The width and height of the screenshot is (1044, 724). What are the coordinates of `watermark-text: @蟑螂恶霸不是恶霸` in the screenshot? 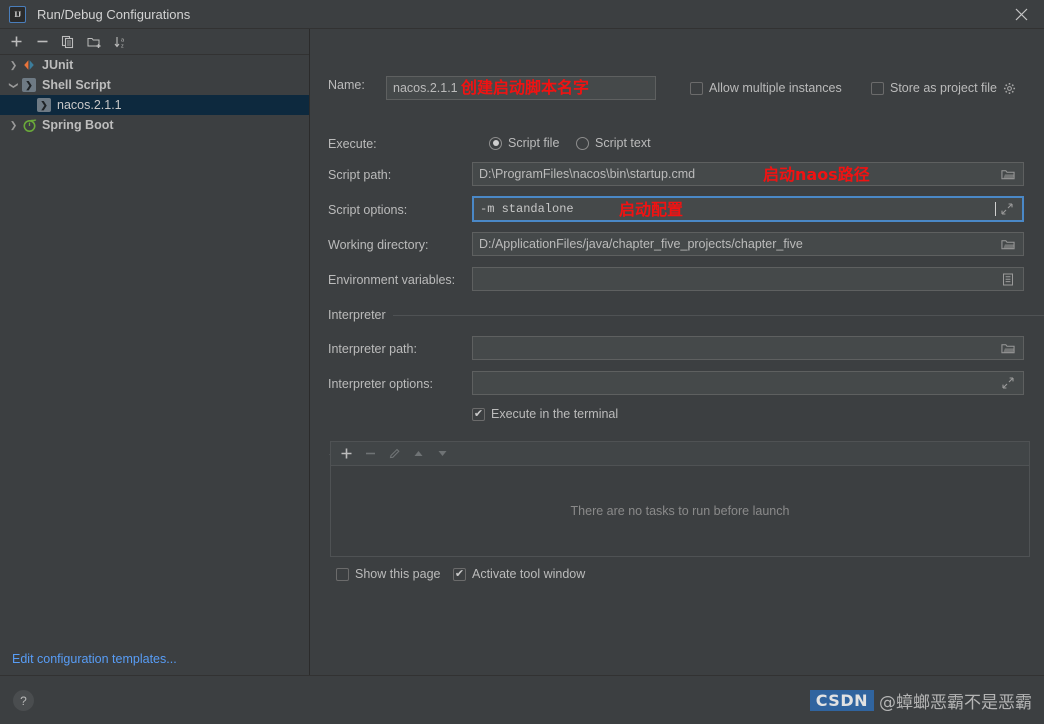 It's located at (955, 703).